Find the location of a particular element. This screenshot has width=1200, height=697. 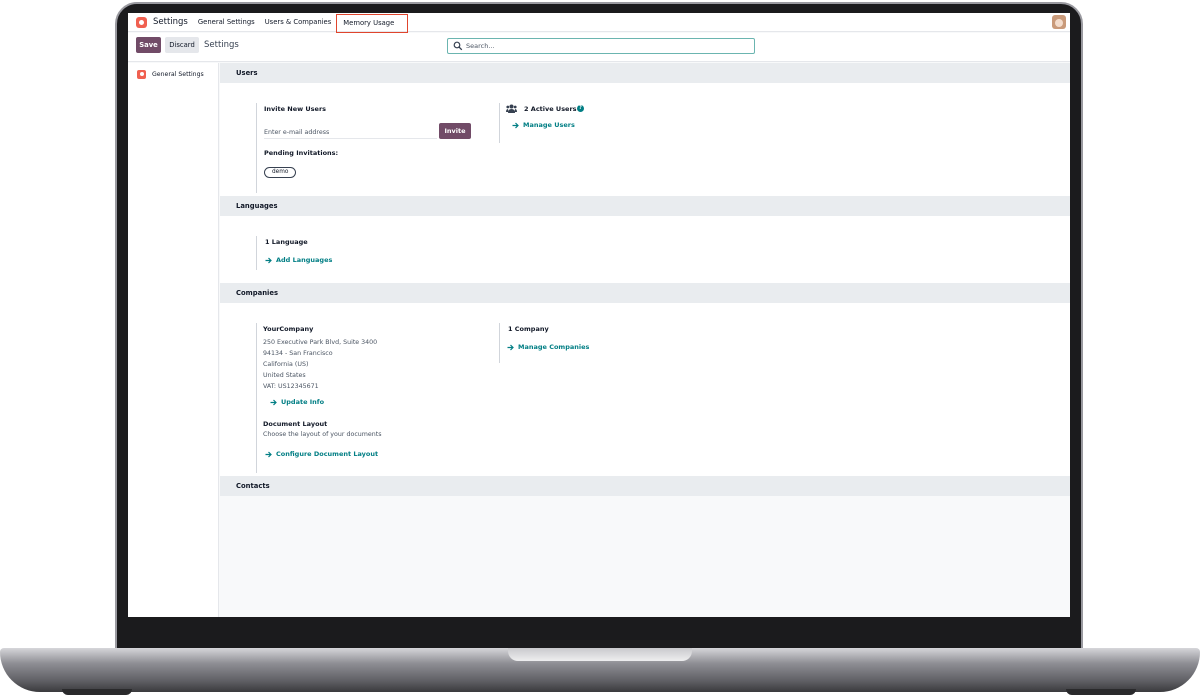

invite-users-label: Invite New Users is located at coordinates (295, 109).